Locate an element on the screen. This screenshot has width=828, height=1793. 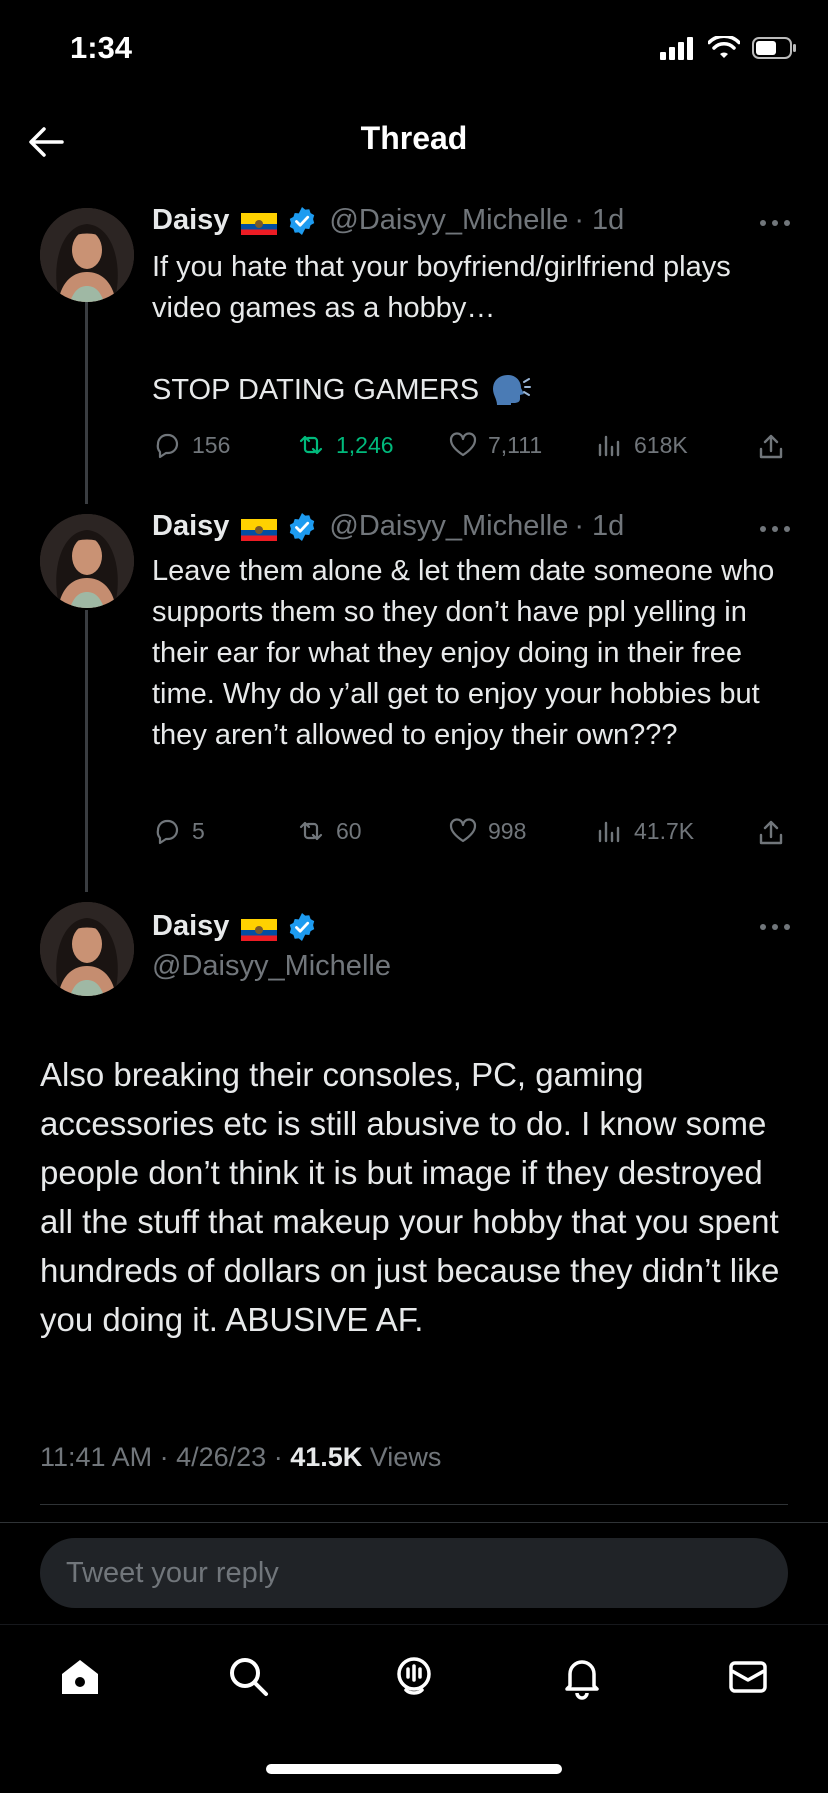
reply-count: 5 is located at coordinates (198, 830).